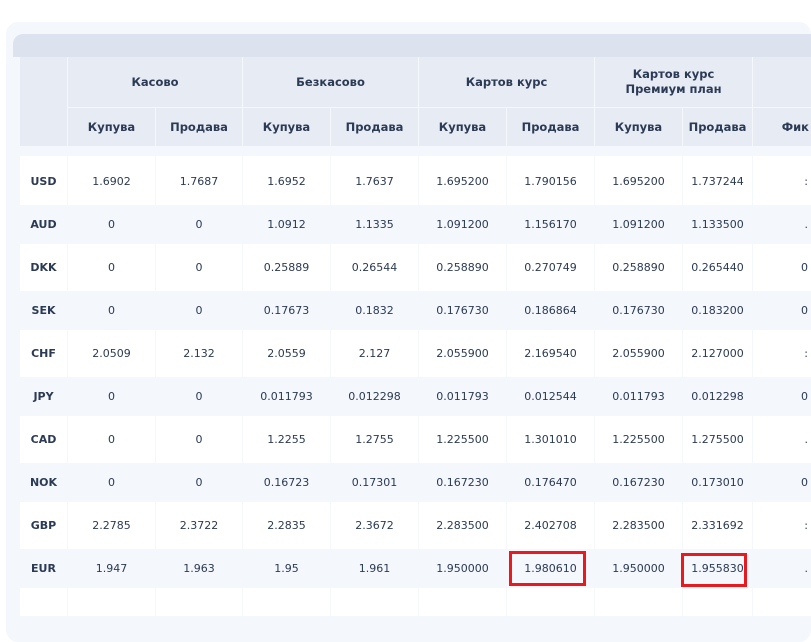  What do you see at coordinates (374, 267) in the screenshot?
I see `rate-cell: 0.26544` at bounding box center [374, 267].